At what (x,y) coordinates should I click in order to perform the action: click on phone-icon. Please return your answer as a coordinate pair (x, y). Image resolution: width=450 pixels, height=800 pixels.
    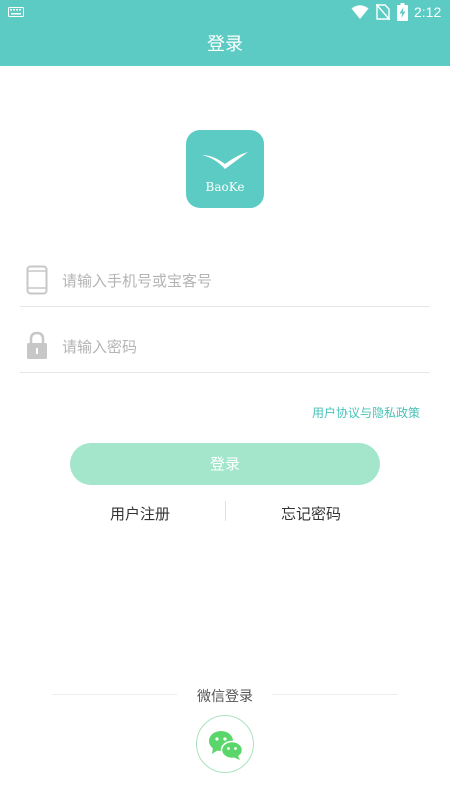
    Looking at the image, I should click on (37, 280).